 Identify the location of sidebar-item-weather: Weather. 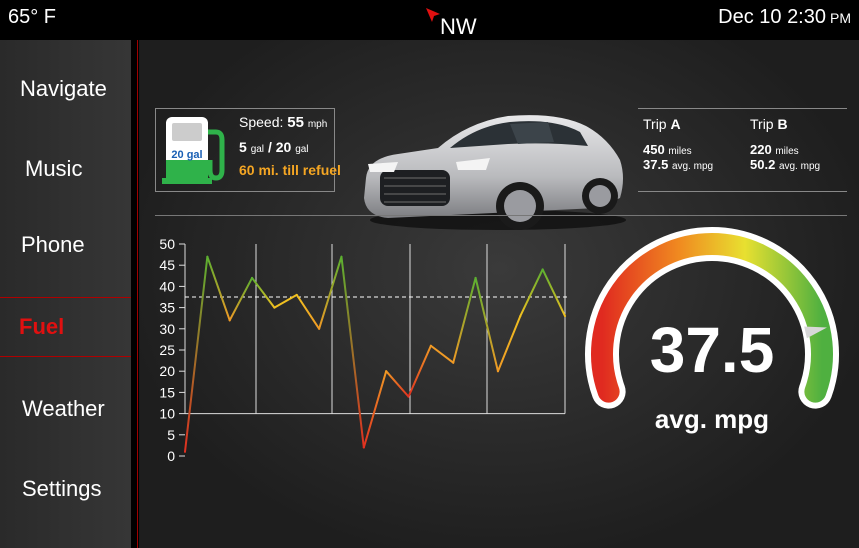
(65, 408).